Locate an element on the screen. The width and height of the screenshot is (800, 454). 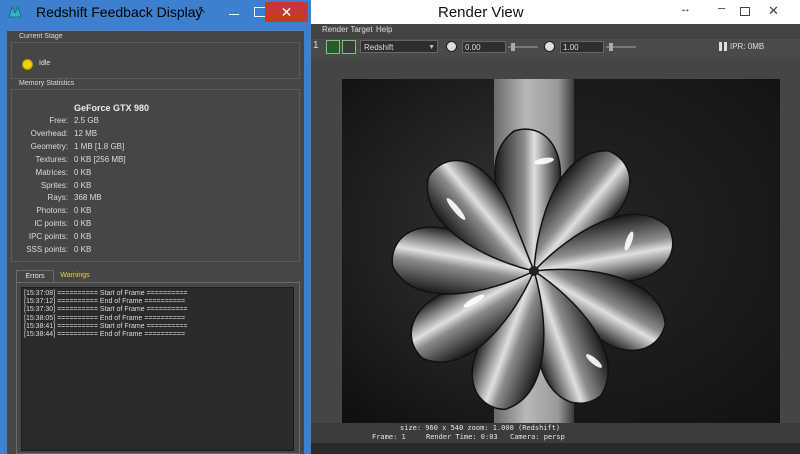
status-size-zoom: size: 960 x 540 zoom: 1.000 is located at coordinates (457, 428).